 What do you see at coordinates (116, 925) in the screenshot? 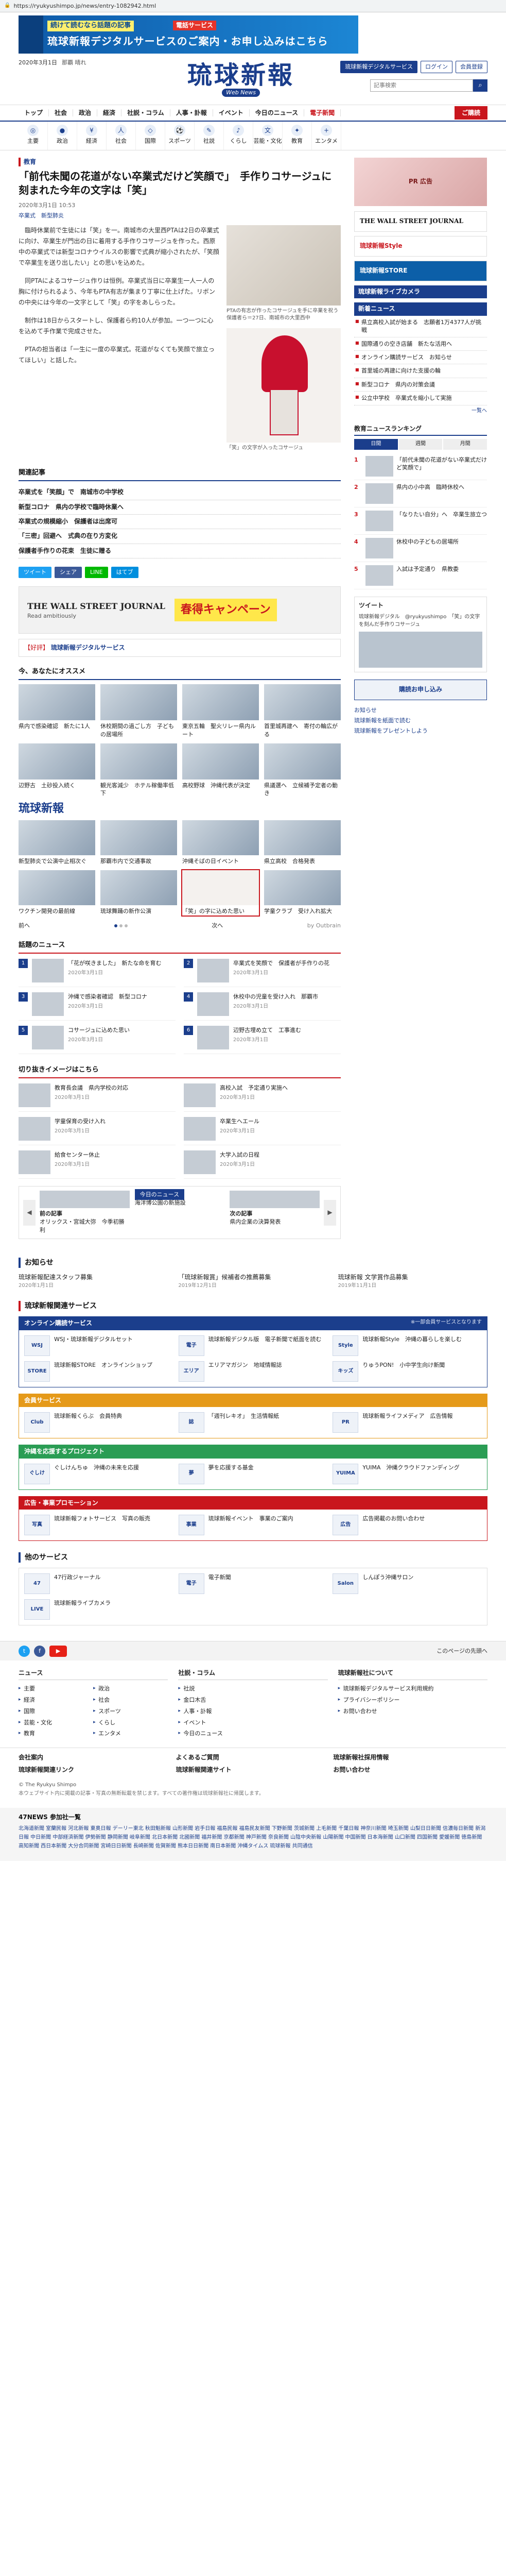
I see `pager-dot` at bounding box center [116, 925].